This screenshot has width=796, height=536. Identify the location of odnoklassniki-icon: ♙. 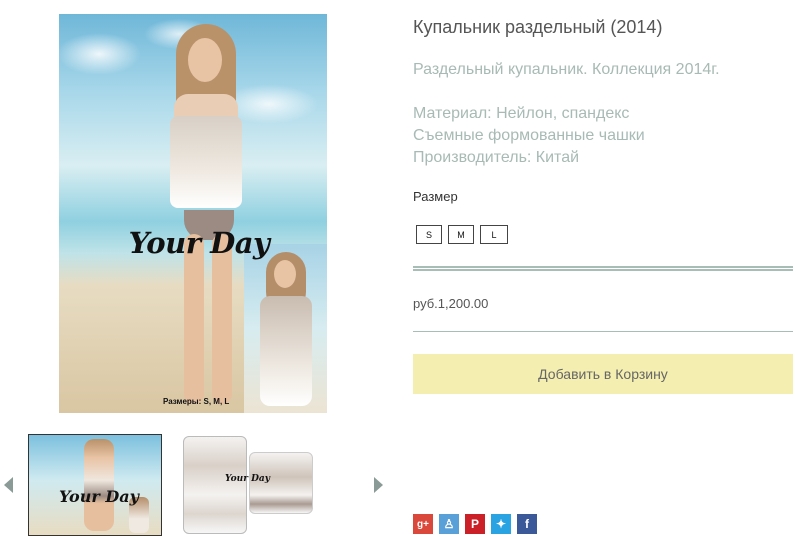
(449, 524).